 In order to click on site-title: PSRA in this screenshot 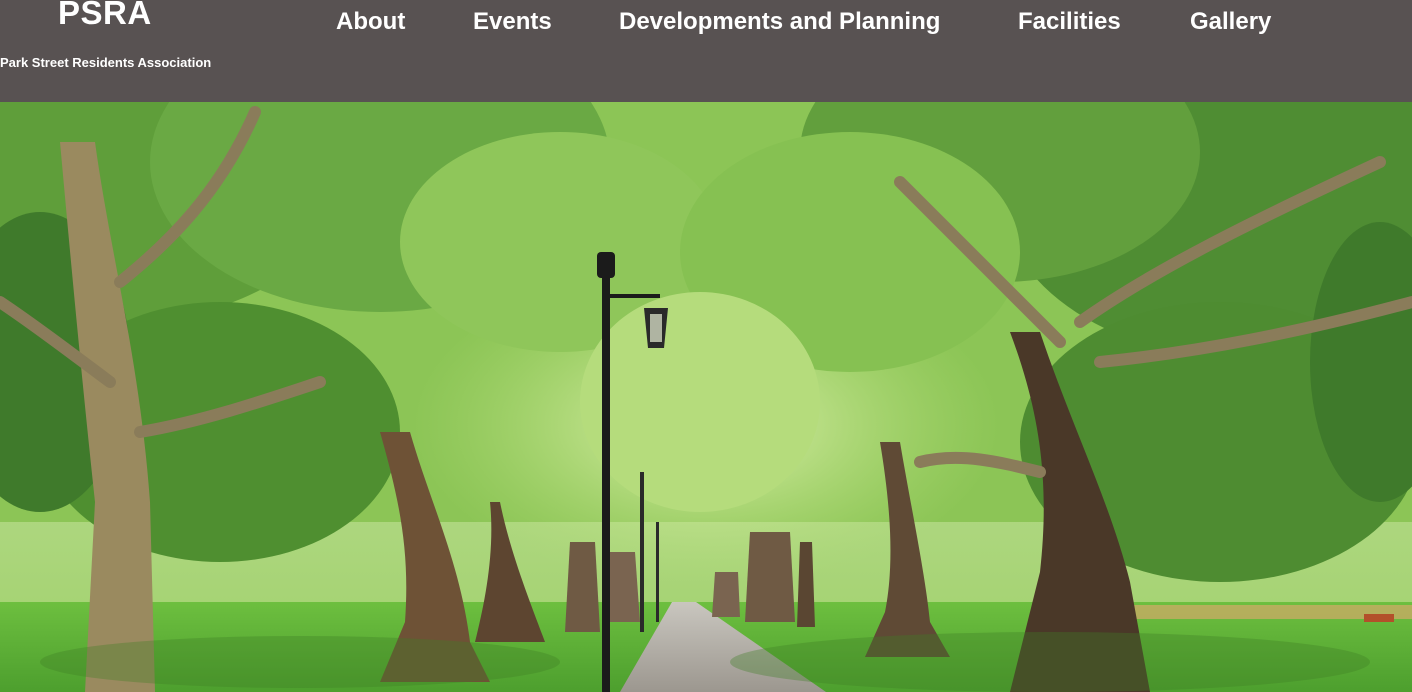, I will do `click(105, 16)`.